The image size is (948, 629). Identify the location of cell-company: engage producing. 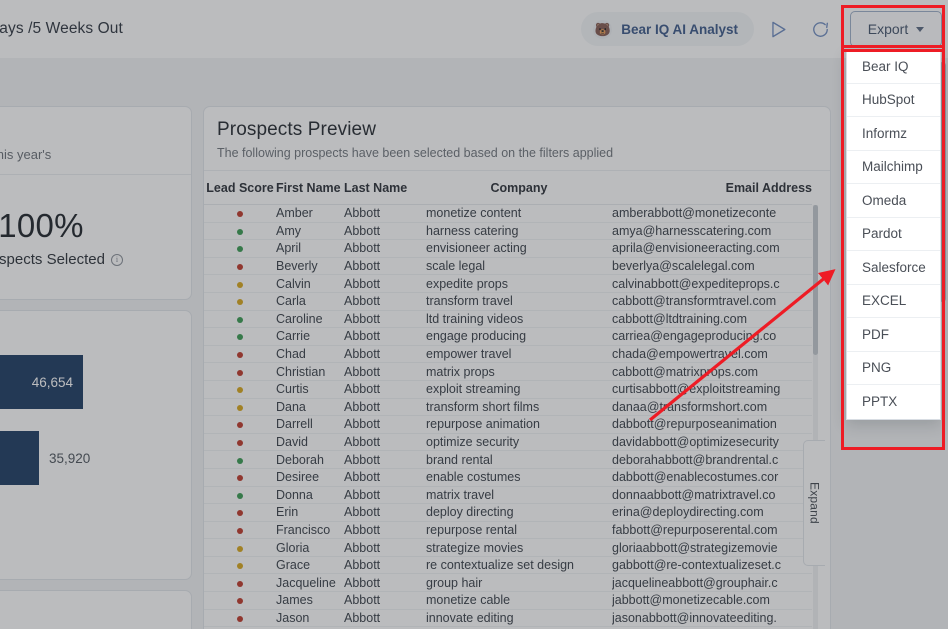
(519, 336).